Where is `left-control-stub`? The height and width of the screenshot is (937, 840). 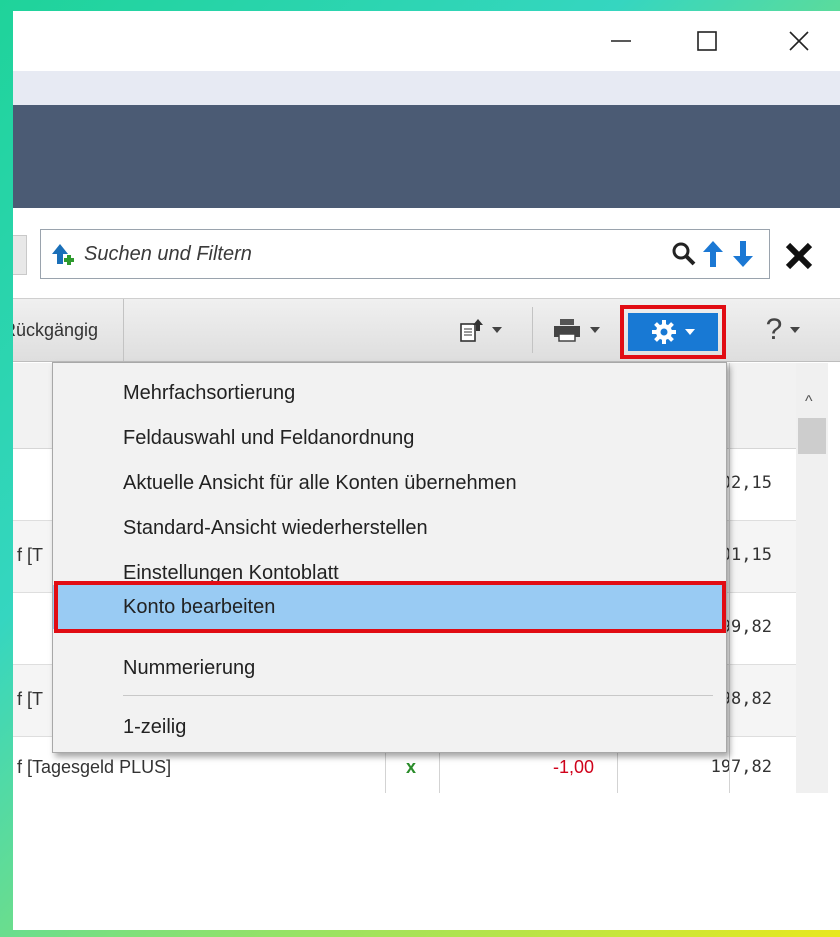
left-control-stub is located at coordinates (20, 255).